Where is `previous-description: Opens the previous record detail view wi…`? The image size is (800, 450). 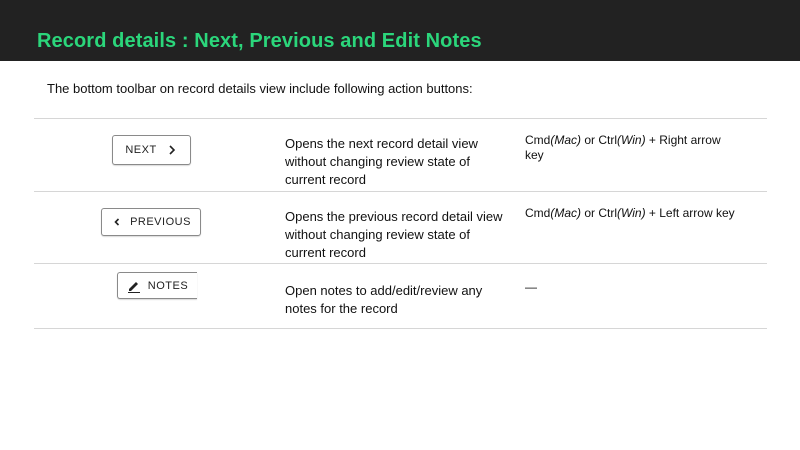 previous-description: Opens the previous record detail view wi… is located at coordinates (394, 234).